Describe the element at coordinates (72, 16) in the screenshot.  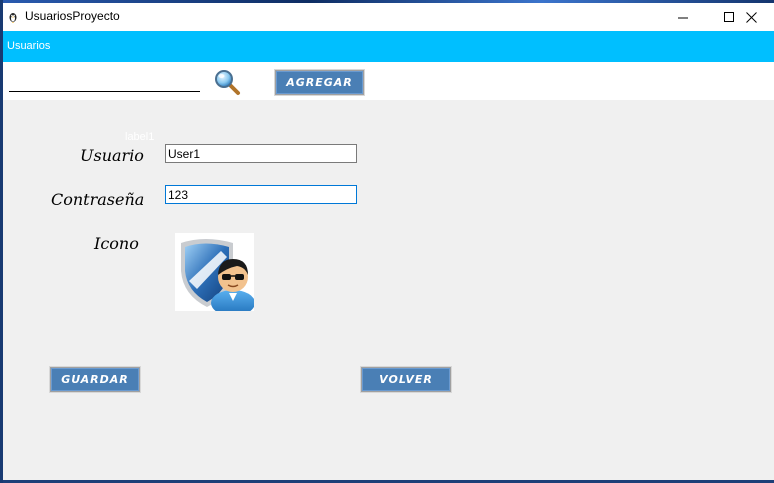
I see `window-title: UsuariosProyecto` at that location.